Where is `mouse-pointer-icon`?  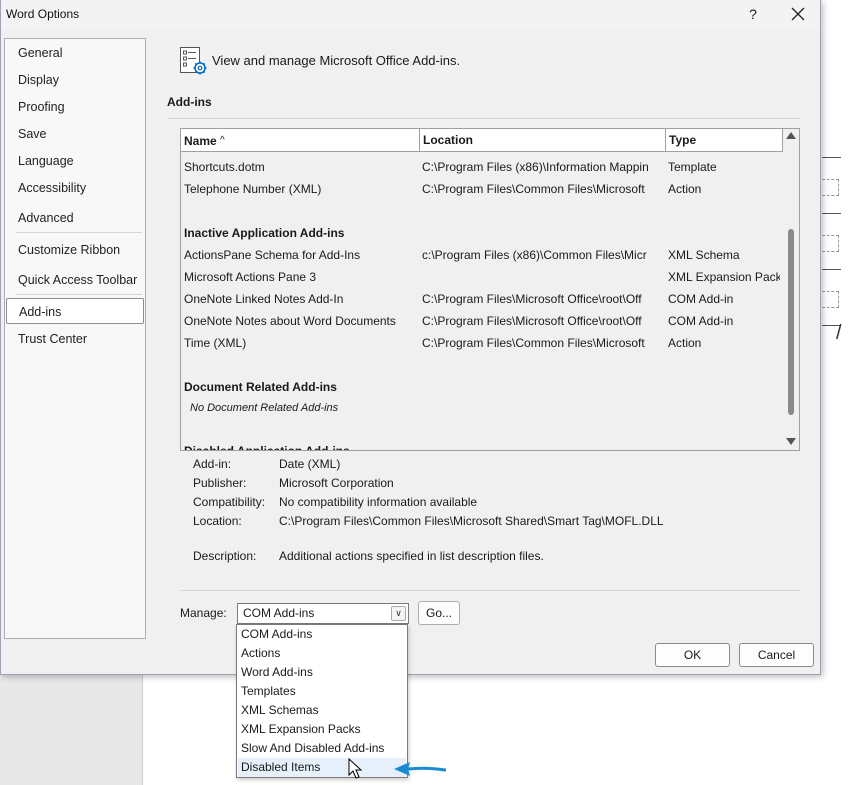
mouse-pointer-icon is located at coordinates (355, 768).